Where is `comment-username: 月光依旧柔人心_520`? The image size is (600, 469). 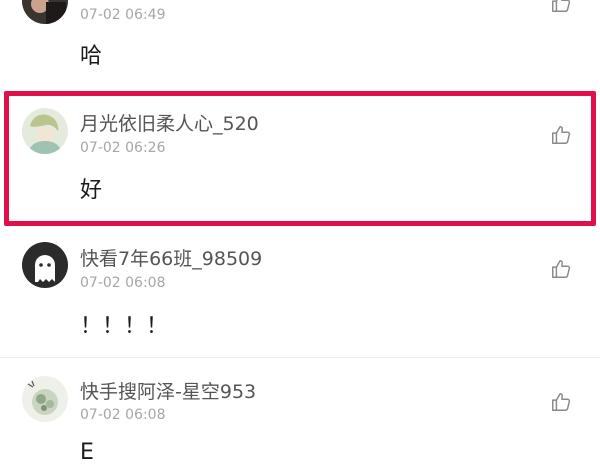
comment-username: 月光依旧柔人心_520 is located at coordinates (169, 122).